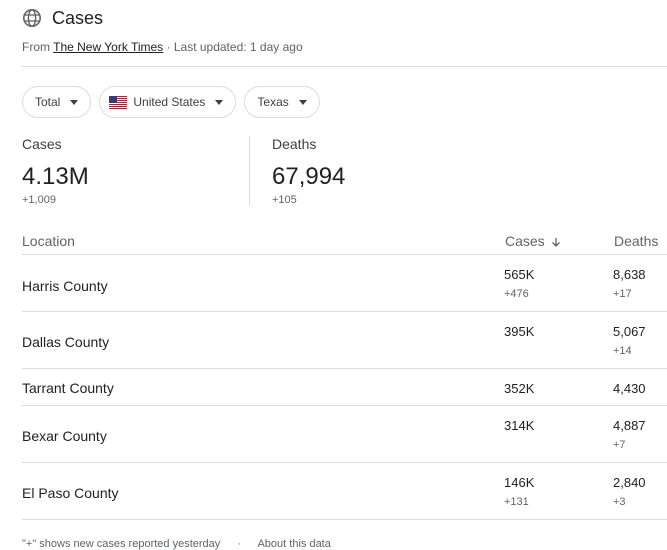 This screenshot has width=667, height=550. Describe the element at coordinates (64, 436) in the screenshot. I see `row-location: Bexar County` at that location.